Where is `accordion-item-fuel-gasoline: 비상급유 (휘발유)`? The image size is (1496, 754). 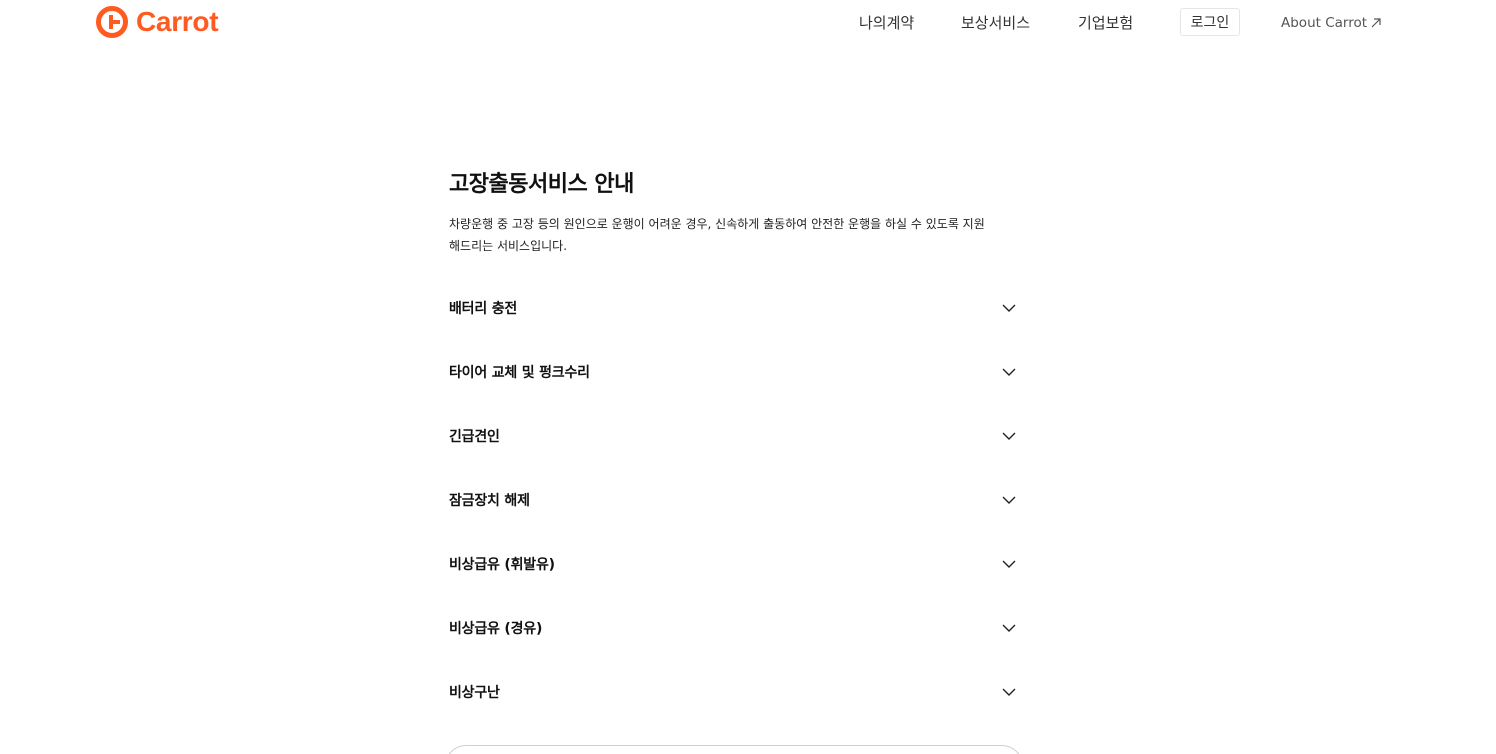
accordion-item-fuel-gasoline: 비상급유 (휘발유) is located at coordinates (735, 578).